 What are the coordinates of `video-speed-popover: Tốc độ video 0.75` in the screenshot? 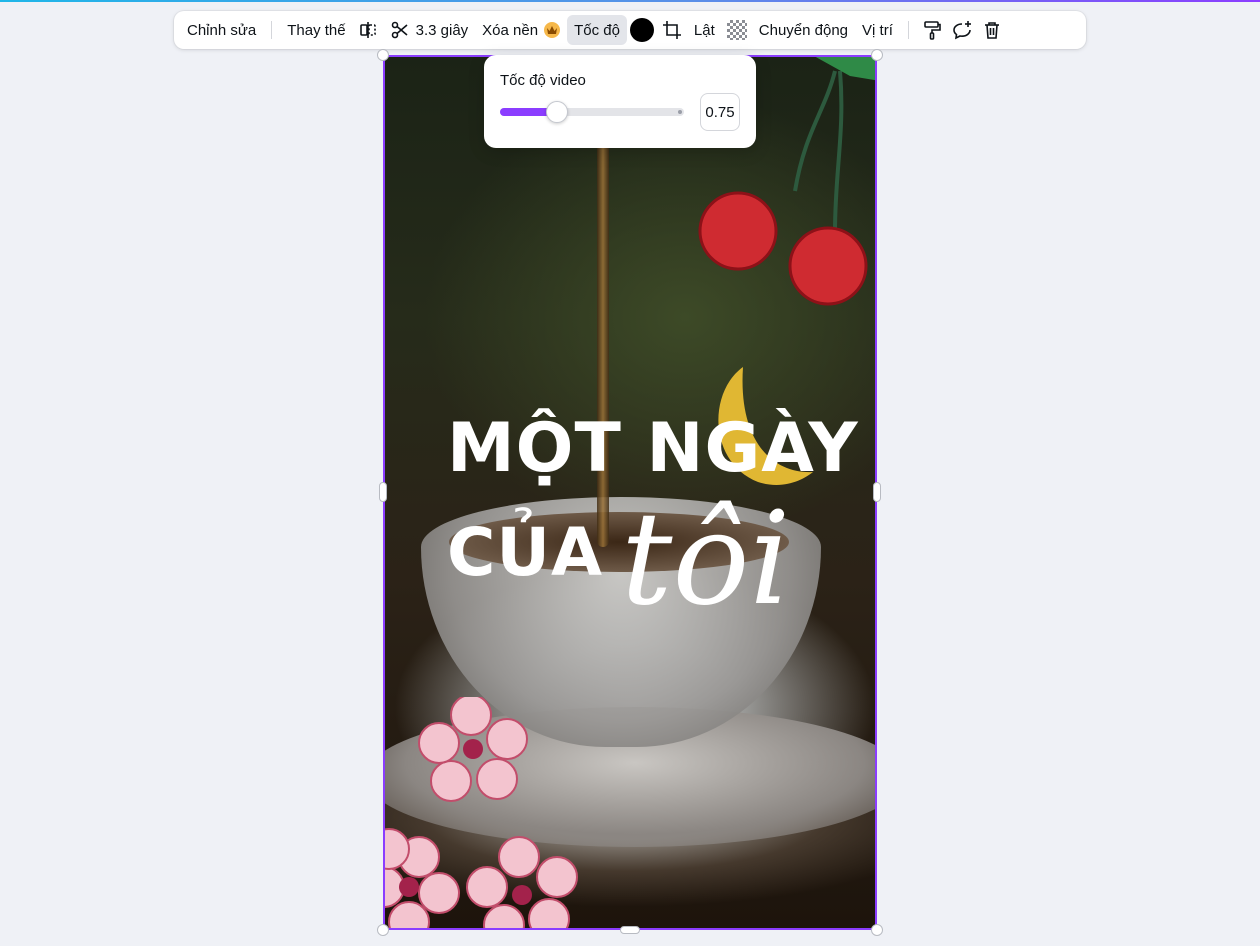 It's located at (620, 101).